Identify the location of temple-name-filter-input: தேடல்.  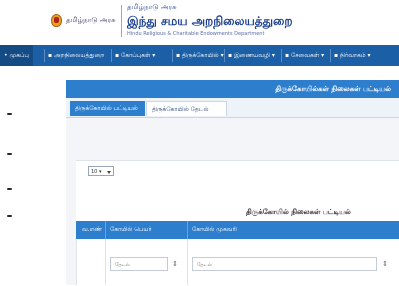
(139, 264).